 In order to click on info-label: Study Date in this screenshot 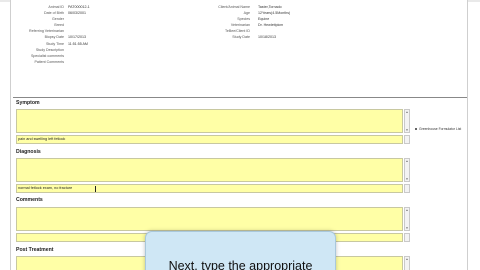, I will do `click(241, 37)`.